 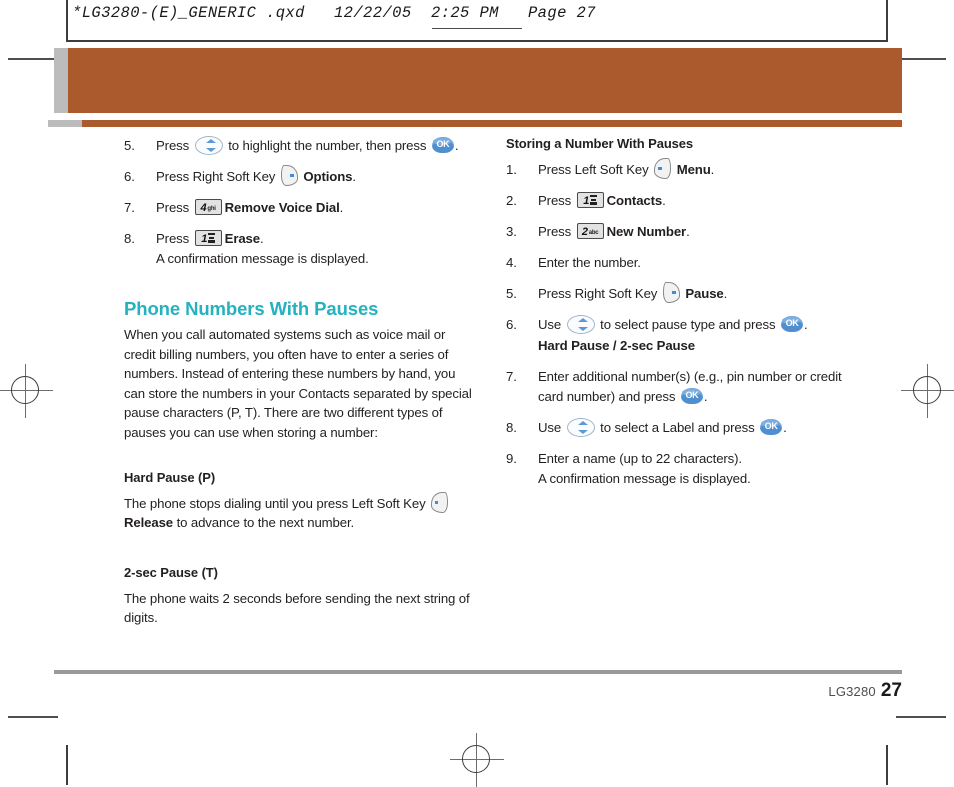 I want to click on storing-number-heading: Storing a Number With Pauses, so click(x=600, y=143).